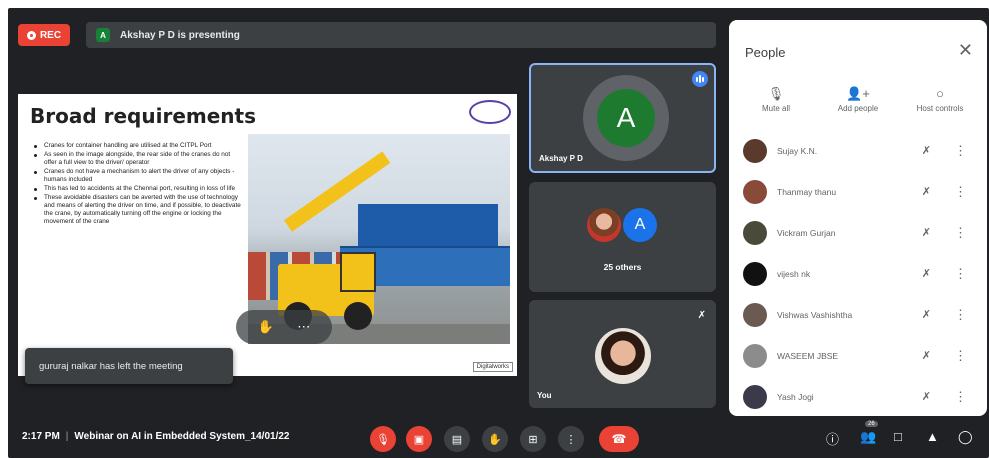  Describe the element at coordinates (808, 355) in the screenshot. I see `participant-name: WASEEM JBSE` at that location.